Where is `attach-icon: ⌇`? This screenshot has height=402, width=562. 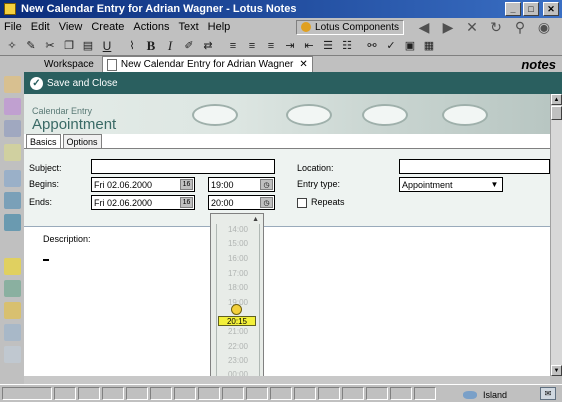
attach-icon: ⌇ is located at coordinates (132, 46).